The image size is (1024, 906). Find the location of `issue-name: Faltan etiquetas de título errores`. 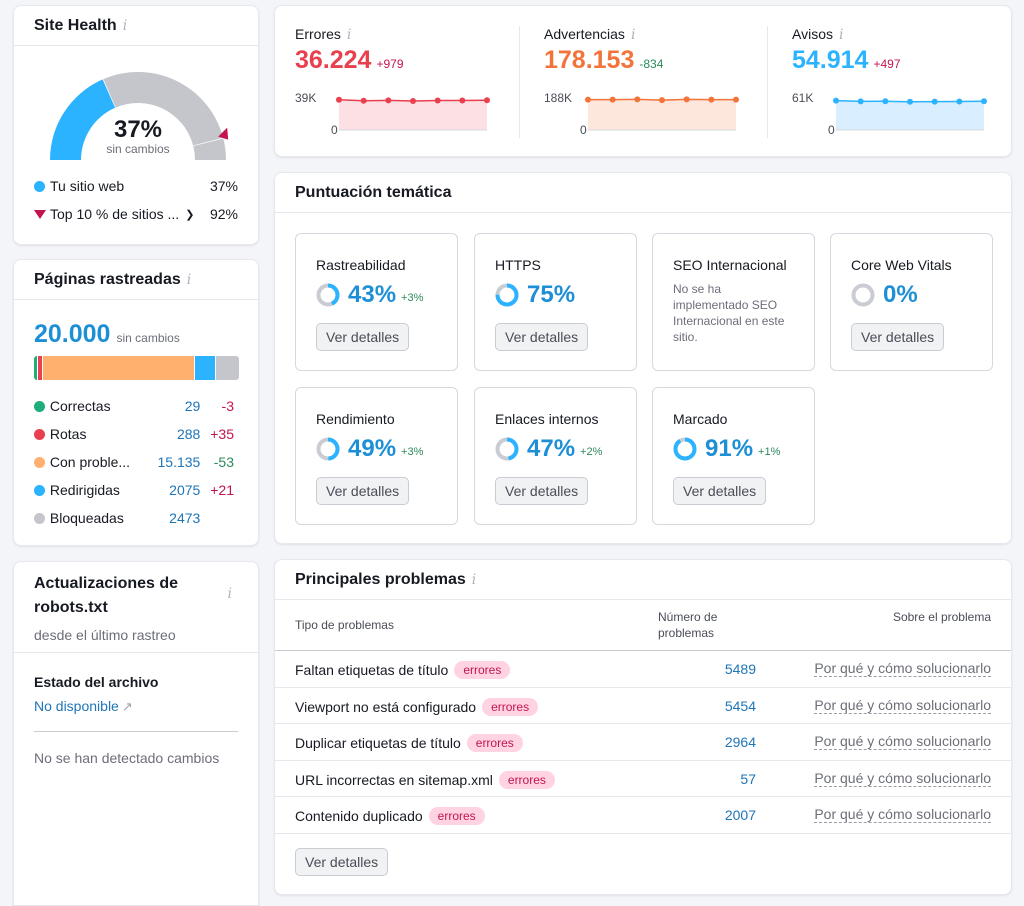

issue-name: Faltan etiquetas de título errores is located at coordinates (403, 670).